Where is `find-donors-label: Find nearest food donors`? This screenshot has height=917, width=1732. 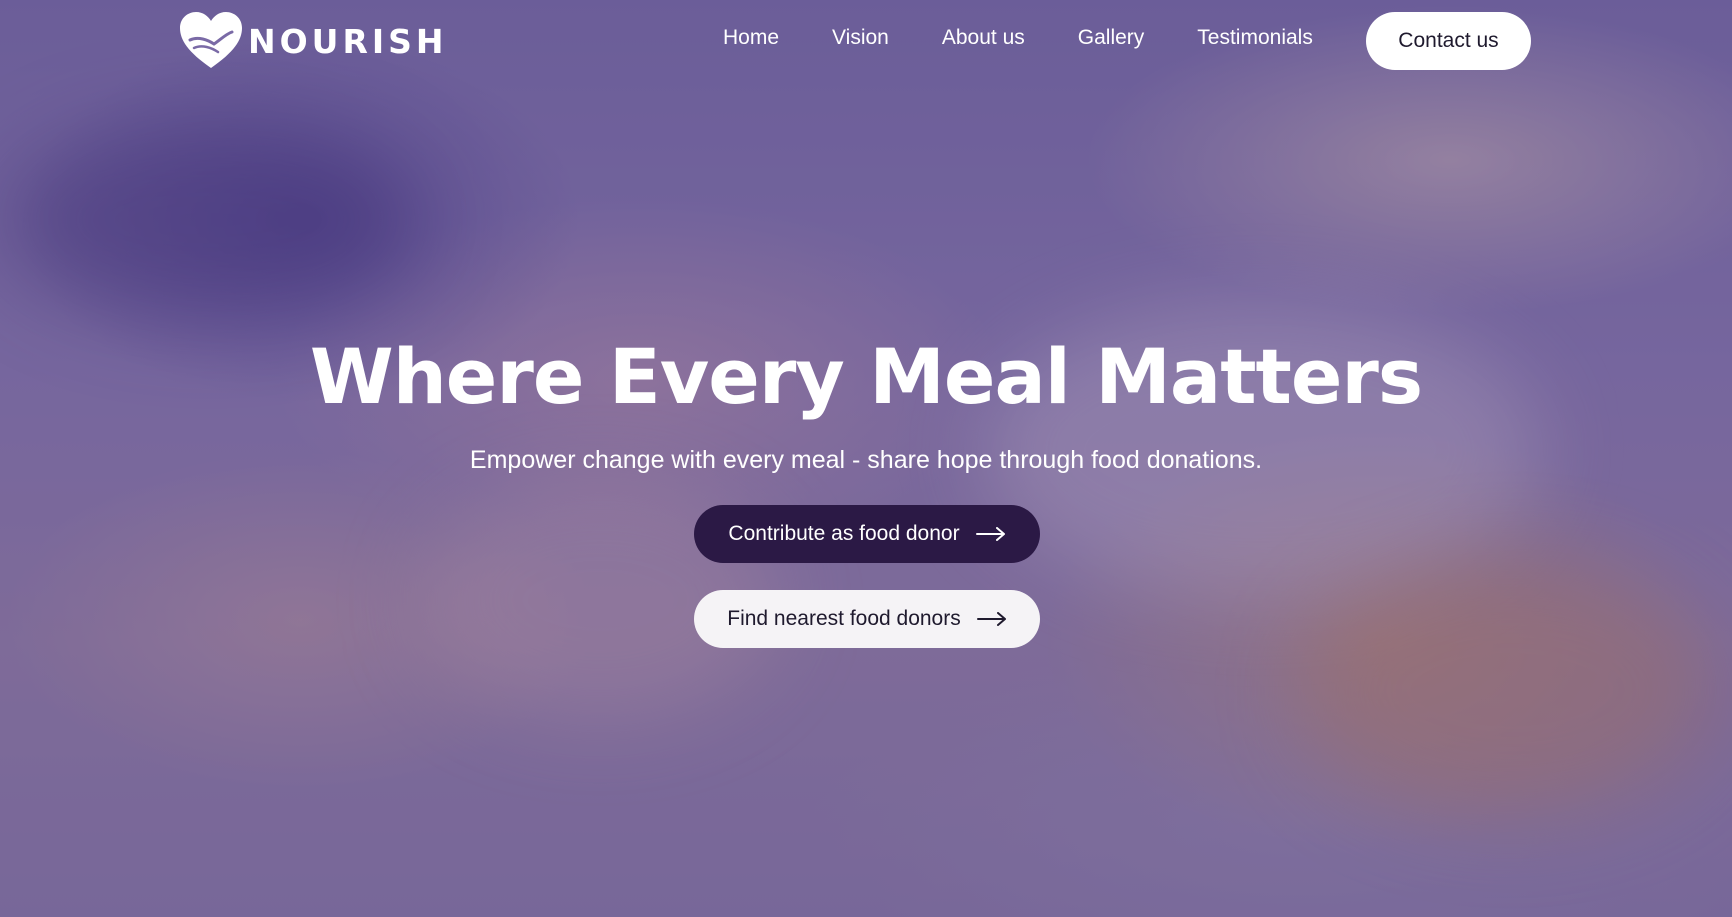 find-donors-label: Find nearest food donors is located at coordinates (844, 618).